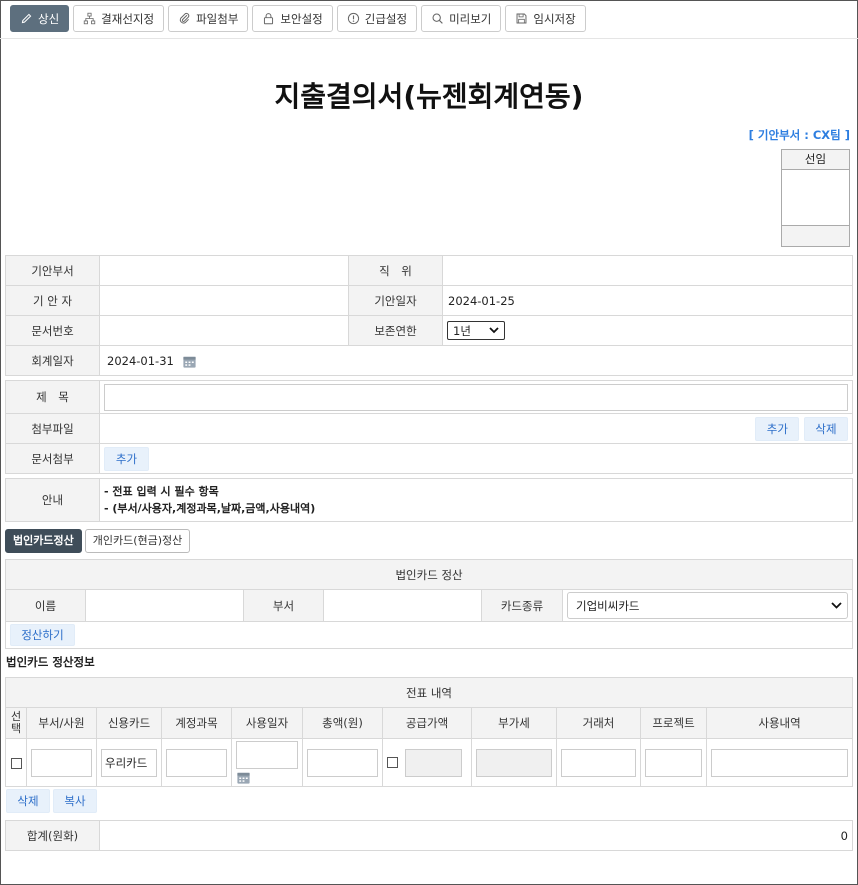  Describe the element at coordinates (224, 330) in the screenshot. I see `doc-number-value` at that location.